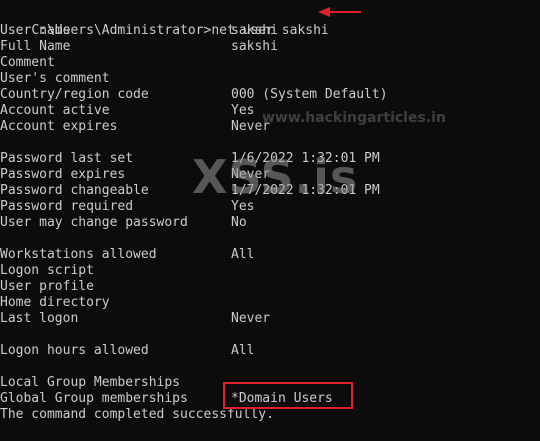 The image size is (540, 441). I want to click on field-row-users-comment: User's comment, so click(55, 79).